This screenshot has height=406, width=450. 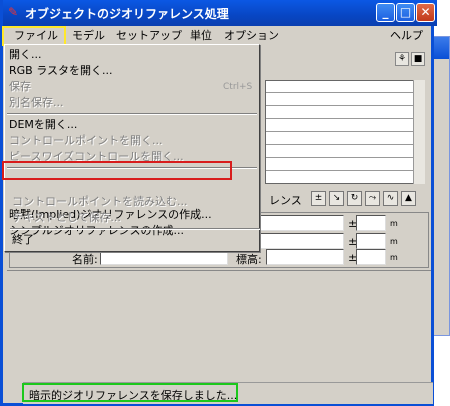 I want to click on reference-toolbar: レンス ± ↘ ↻ ⤳ ∿ ▲, so click(x=348, y=199).